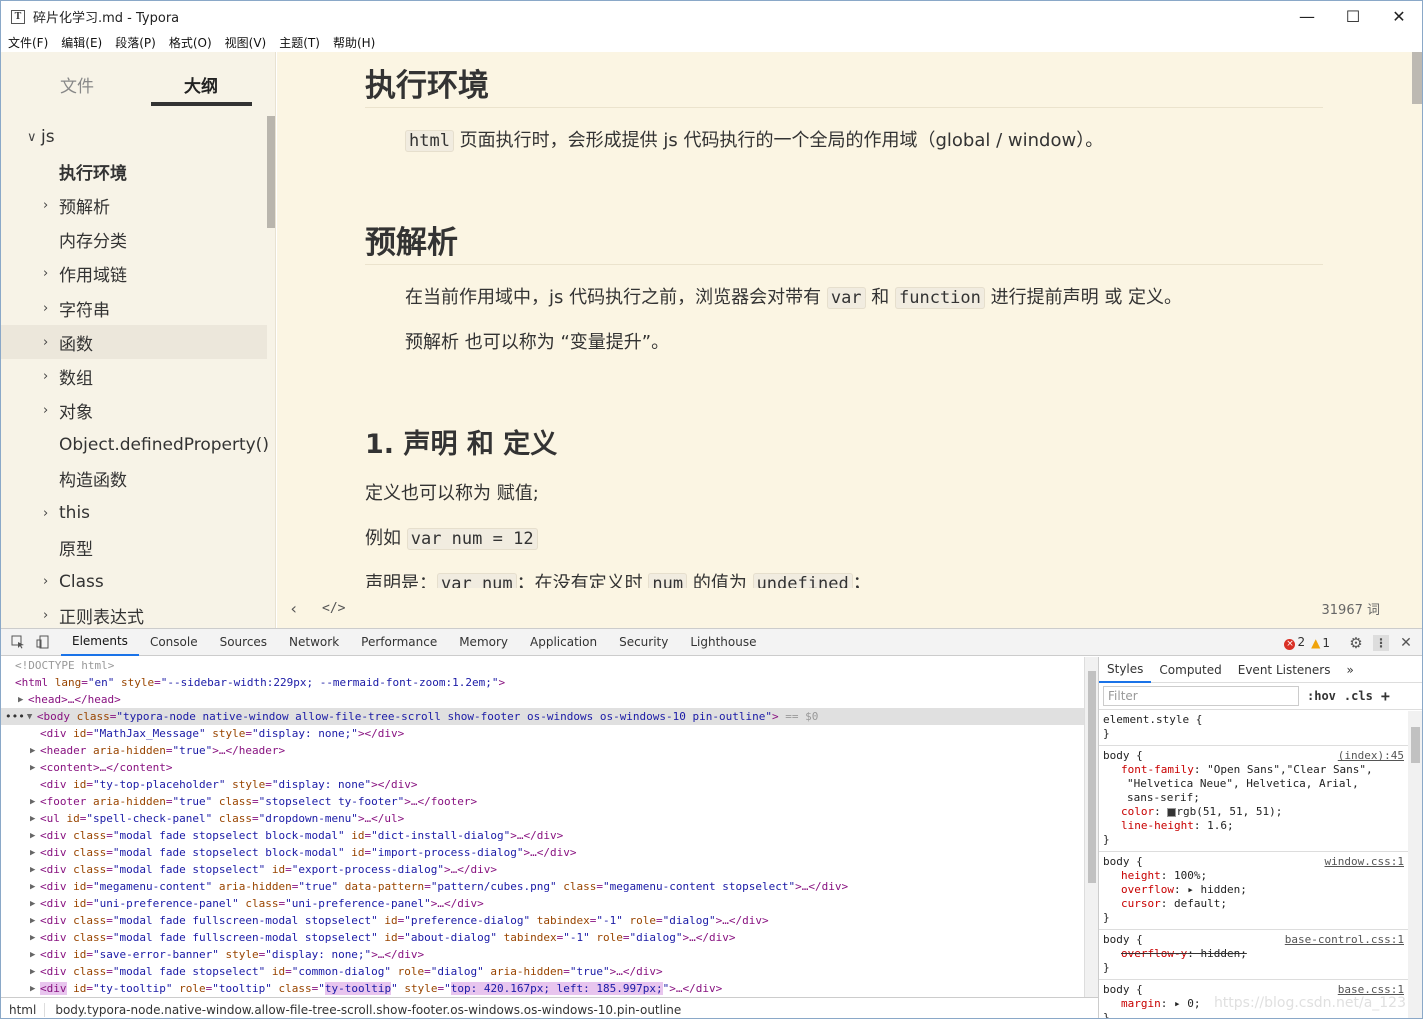 The height and width of the screenshot is (1019, 1423). What do you see at coordinates (1141, 1003) in the screenshot?
I see `property-name: margin` at bounding box center [1141, 1003].